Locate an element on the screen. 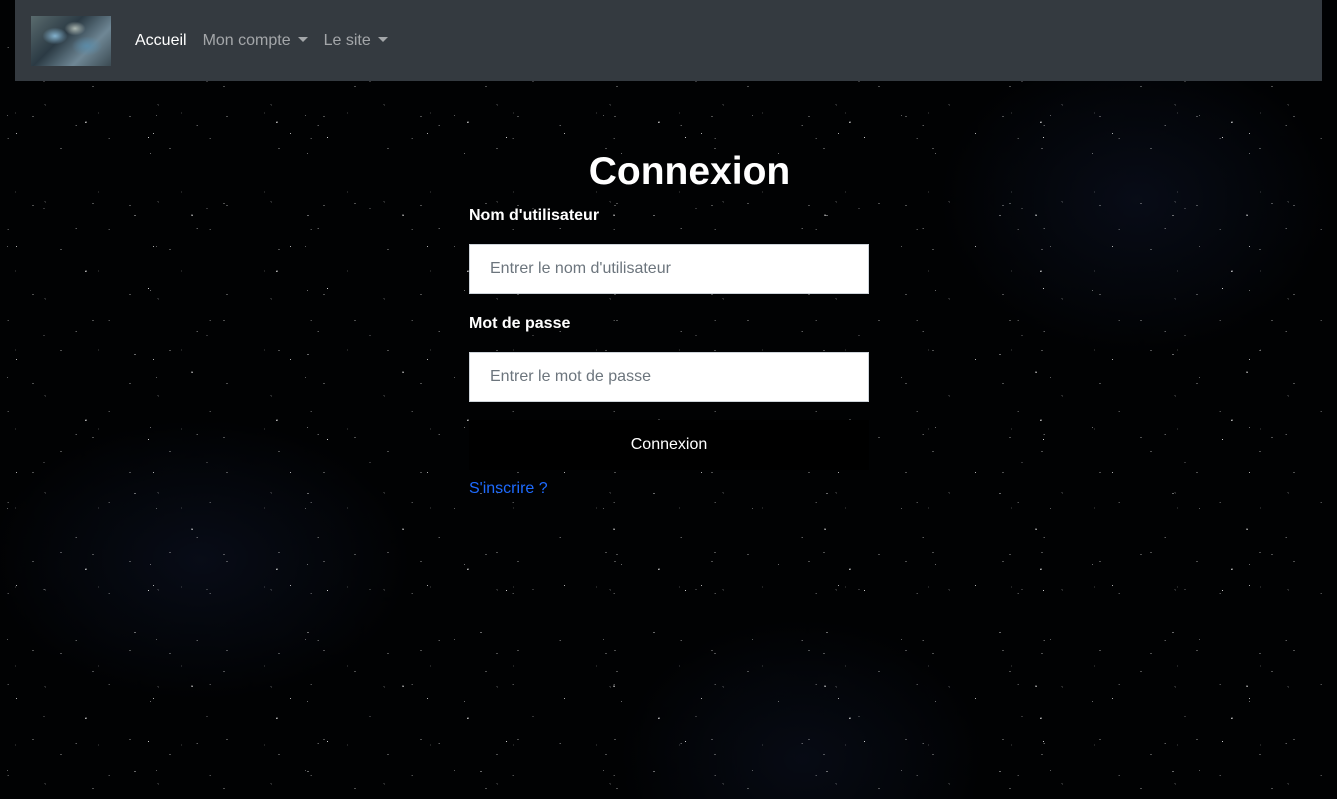 This screenshot has height=799, width=1337. nav-dropdown-le-site: Le site is located at coordinates (356, 41).